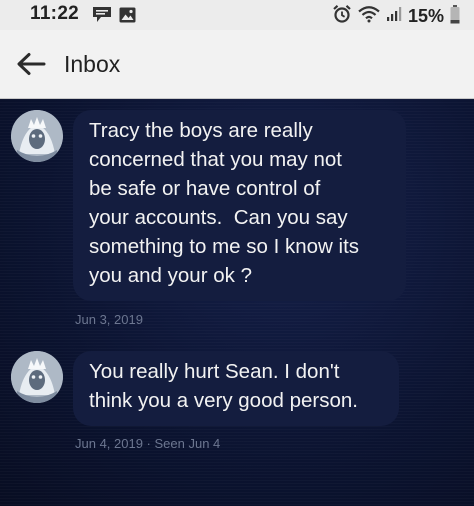 Image resolution: width=474 pixels, height=506 pixels. Describe the element at coordinates (205, 188) in the screenshot. I see `message-line: be safe or have control of` at that location.